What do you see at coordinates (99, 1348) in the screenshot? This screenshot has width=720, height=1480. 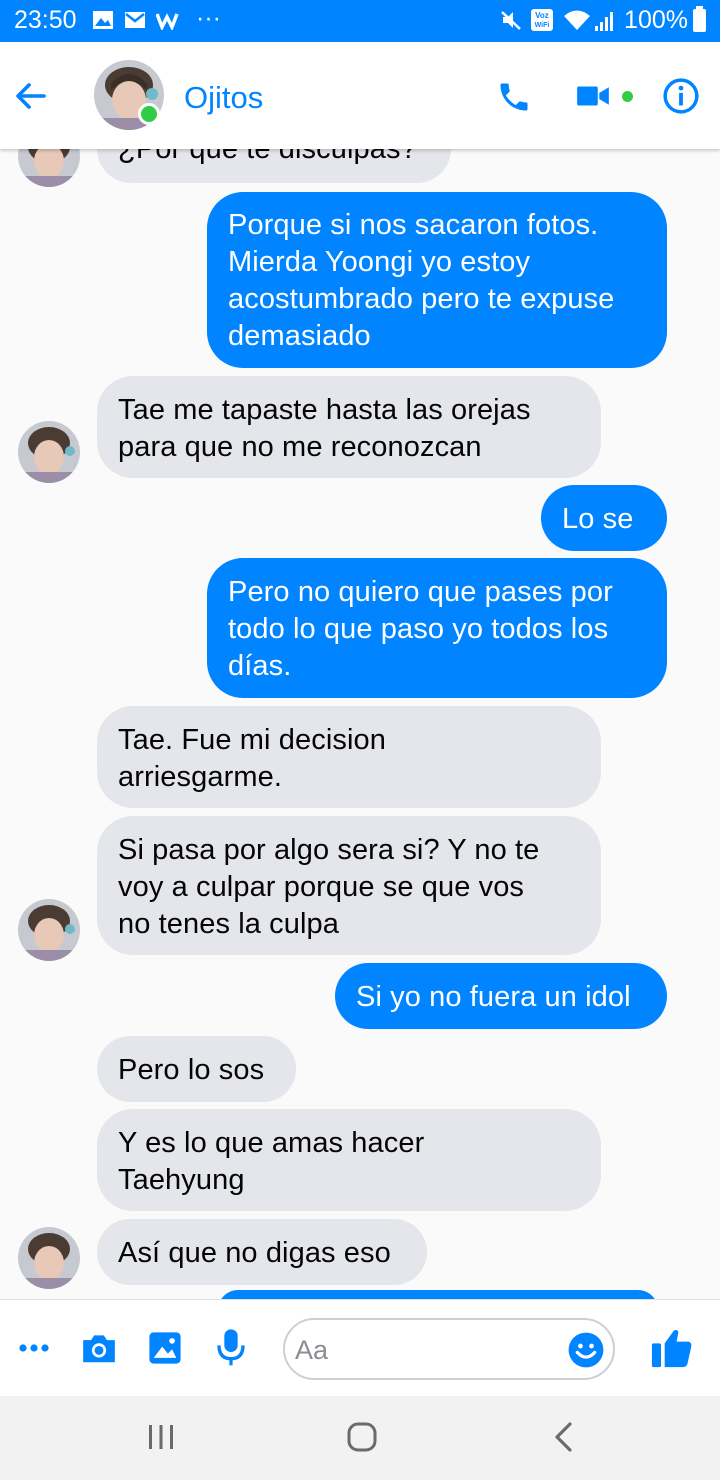 I see `camera-icon` at bounding box center [99, 1348].